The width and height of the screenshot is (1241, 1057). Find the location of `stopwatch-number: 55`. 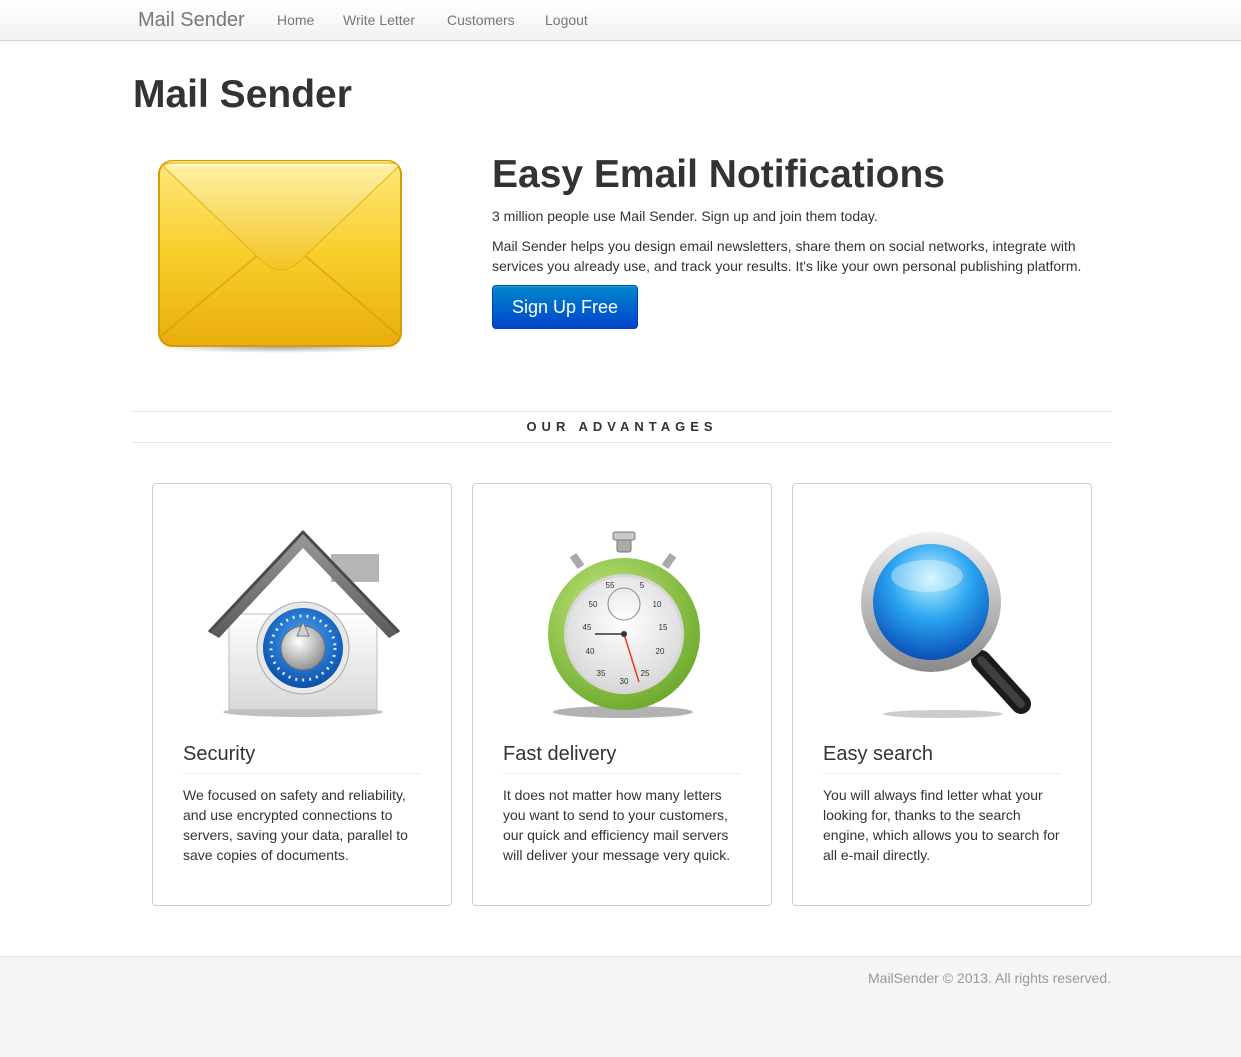

stopwatch-number: 55 is located at coordinates (610, 585).